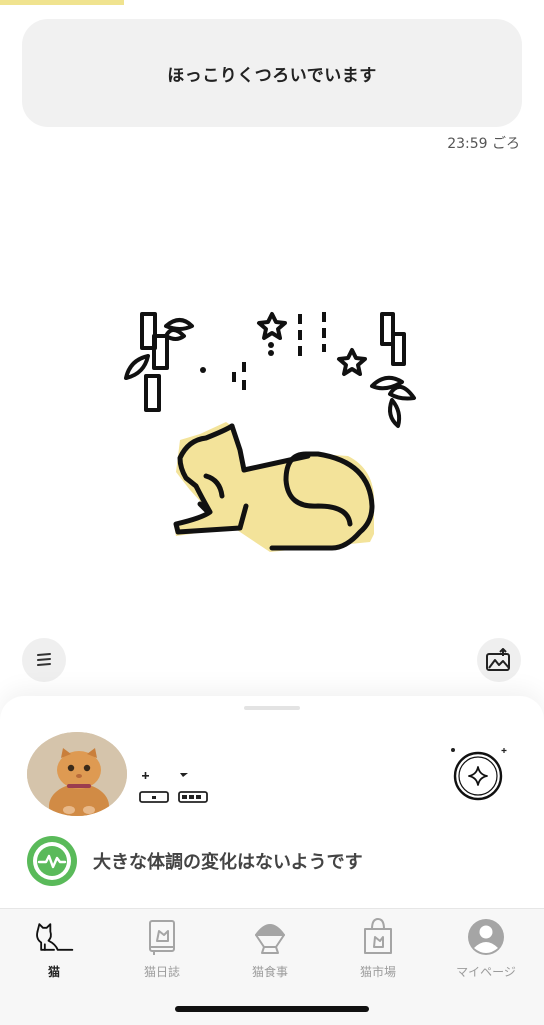 This screenshot has height=1025, width=544. I want to click on health-status-text: 大きな体調の変化はないようです, so click(228, 862).